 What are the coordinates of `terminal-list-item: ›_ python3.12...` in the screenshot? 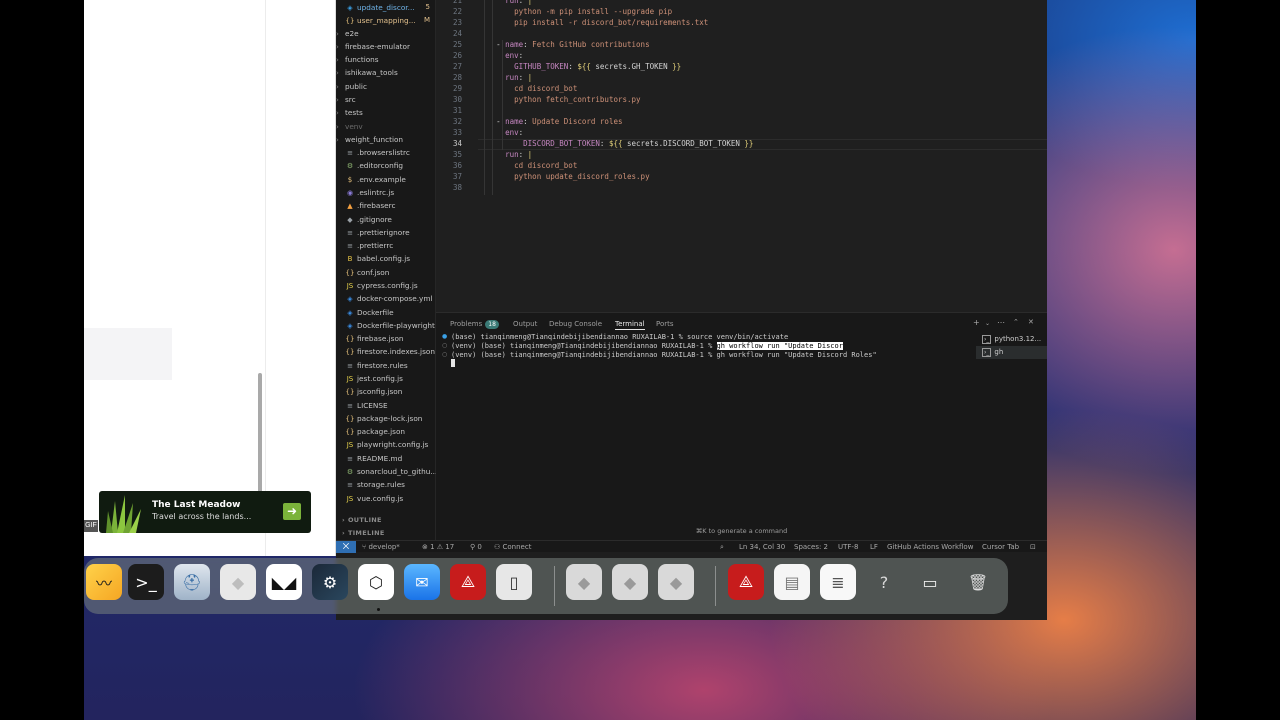 It's located at (1011, 339).